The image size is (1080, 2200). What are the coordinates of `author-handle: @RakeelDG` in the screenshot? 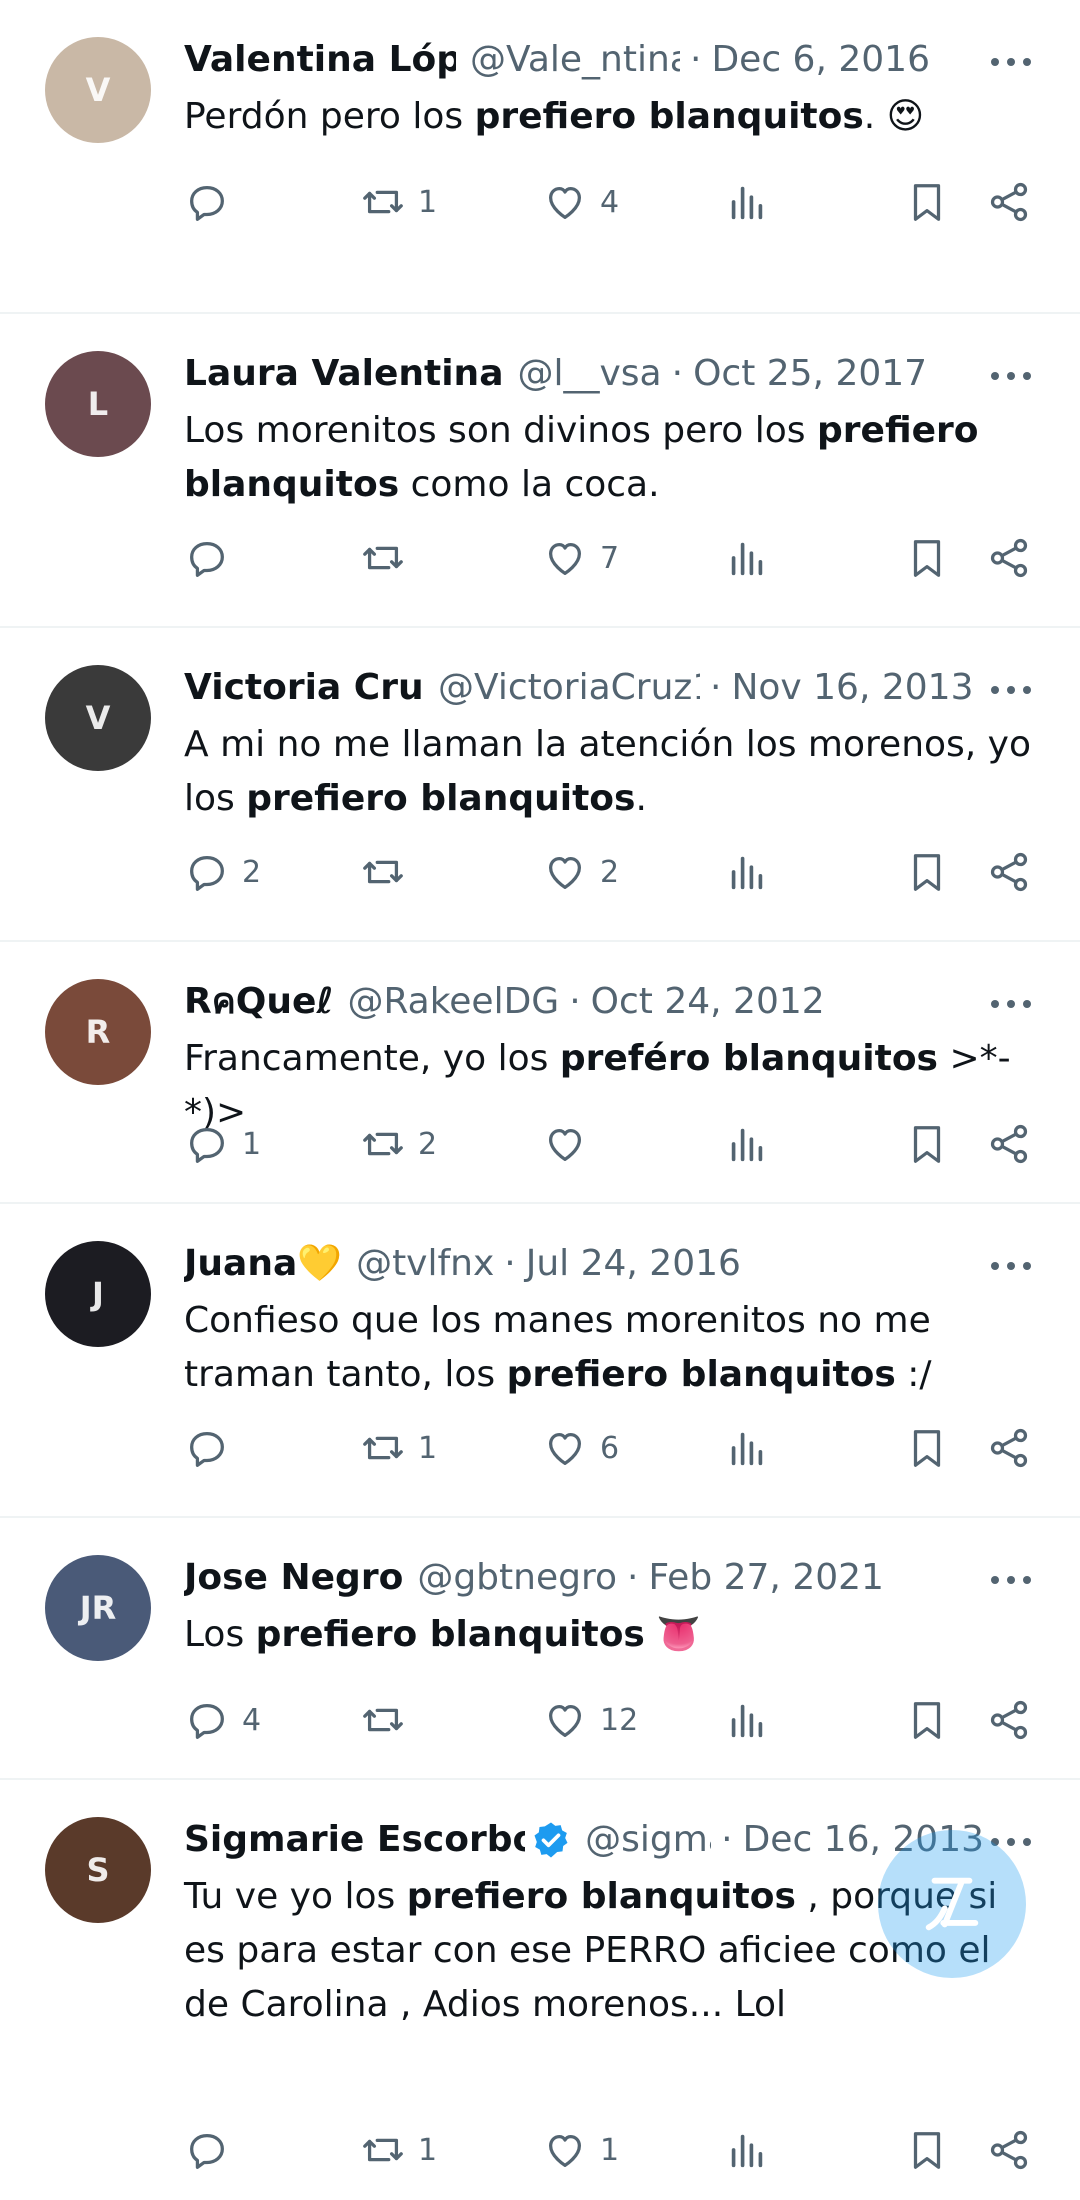 It's located at (453, 1002).